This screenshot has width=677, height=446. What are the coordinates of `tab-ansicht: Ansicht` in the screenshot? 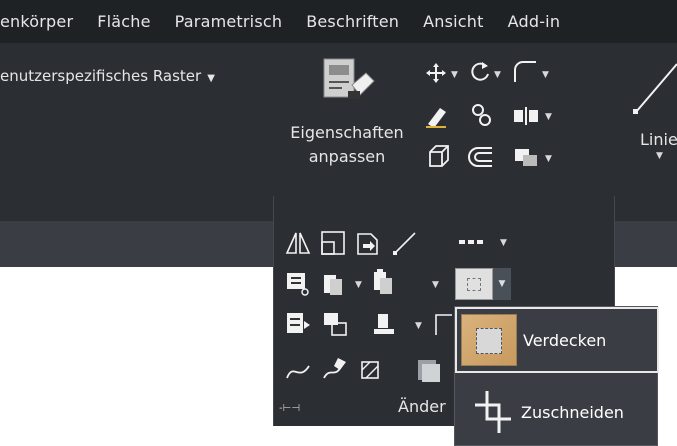 It's located at (453, 21).